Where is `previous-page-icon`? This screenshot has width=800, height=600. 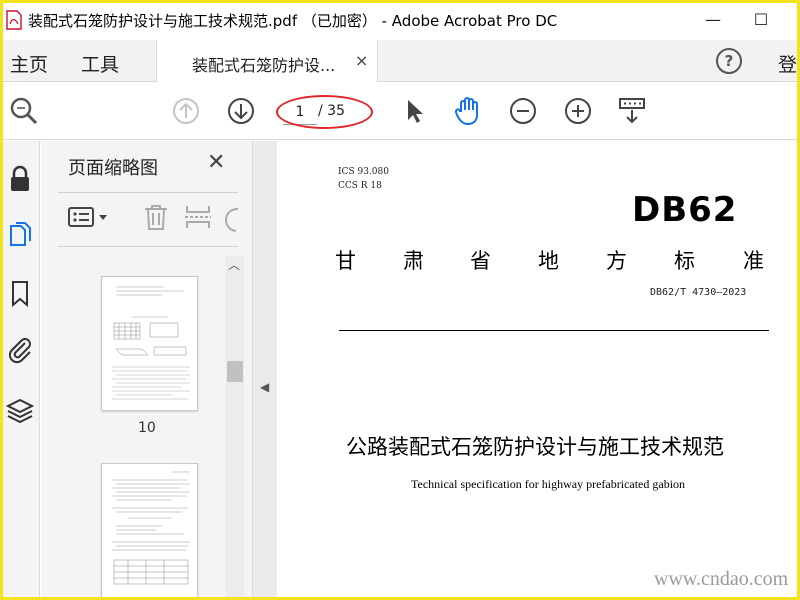 previous-page-icon is located at coordinates (186, 111).